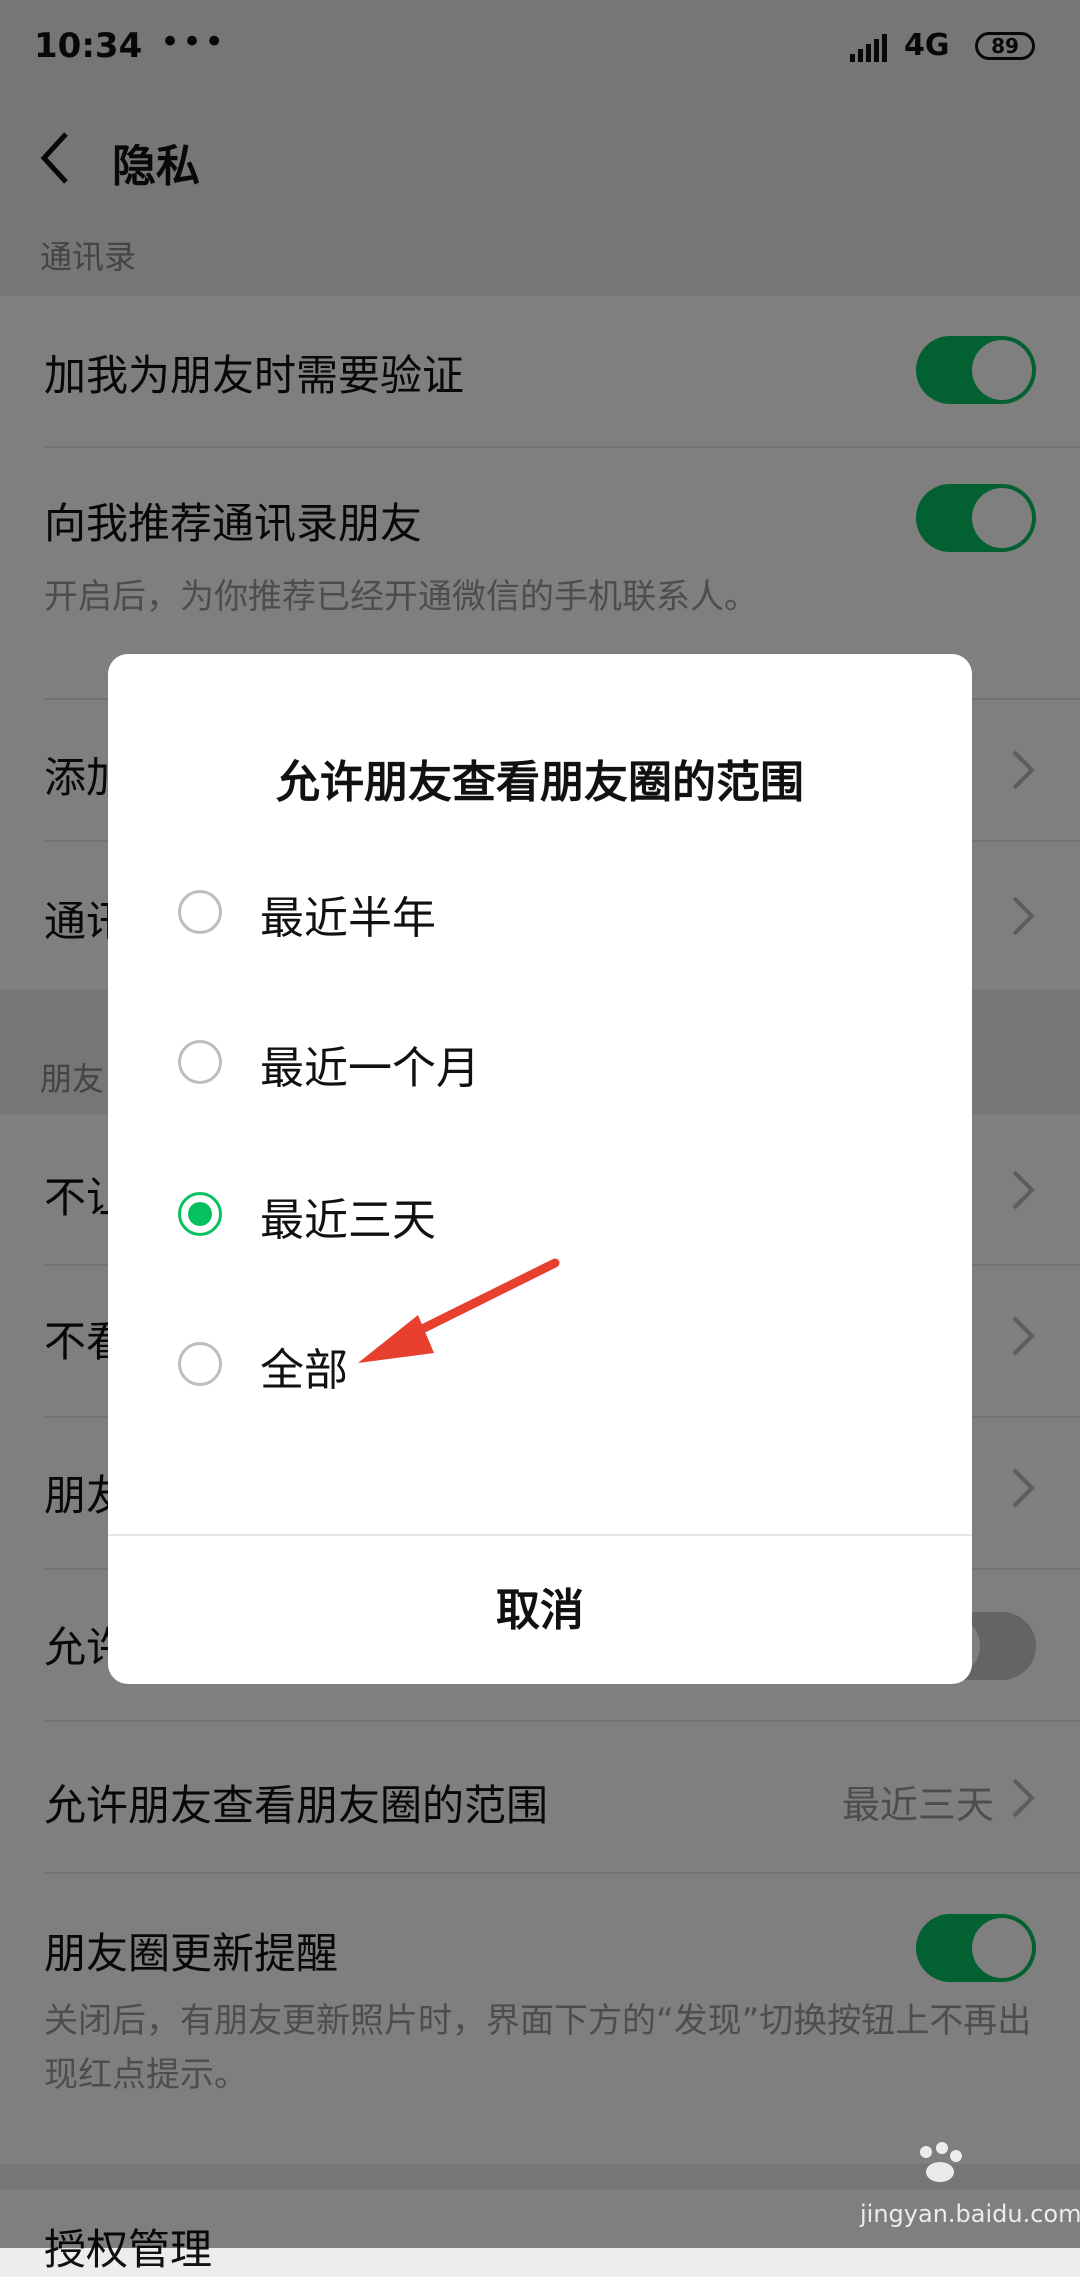 The image size is (1080, 2277). Describe the element at coordinates (540, 1062) in the screenshot. I see `option-one-month: 最近一个月` at that location.